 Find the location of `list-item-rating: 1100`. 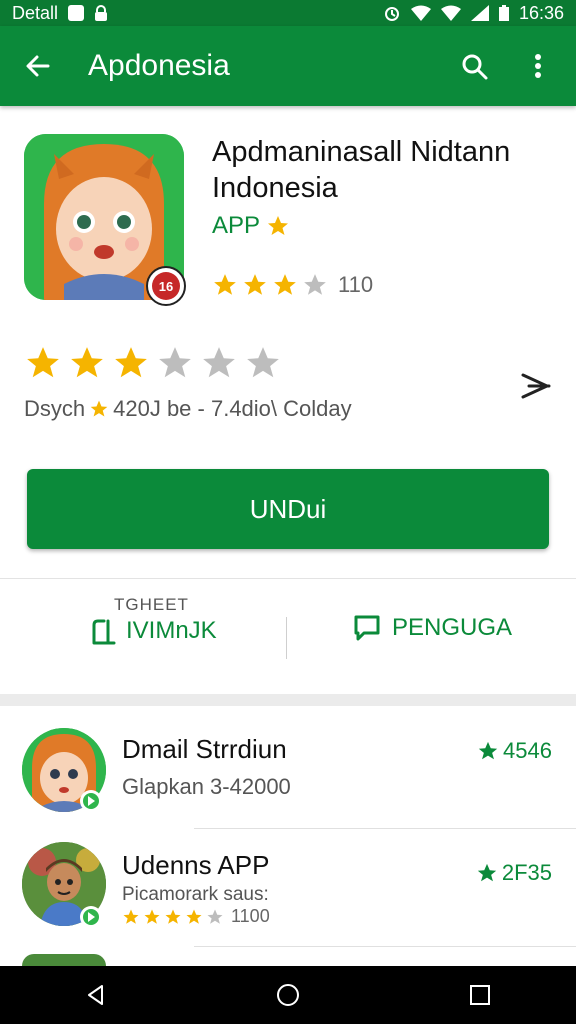

list-item-rating: 1100 is located at coordinates (196, 916).